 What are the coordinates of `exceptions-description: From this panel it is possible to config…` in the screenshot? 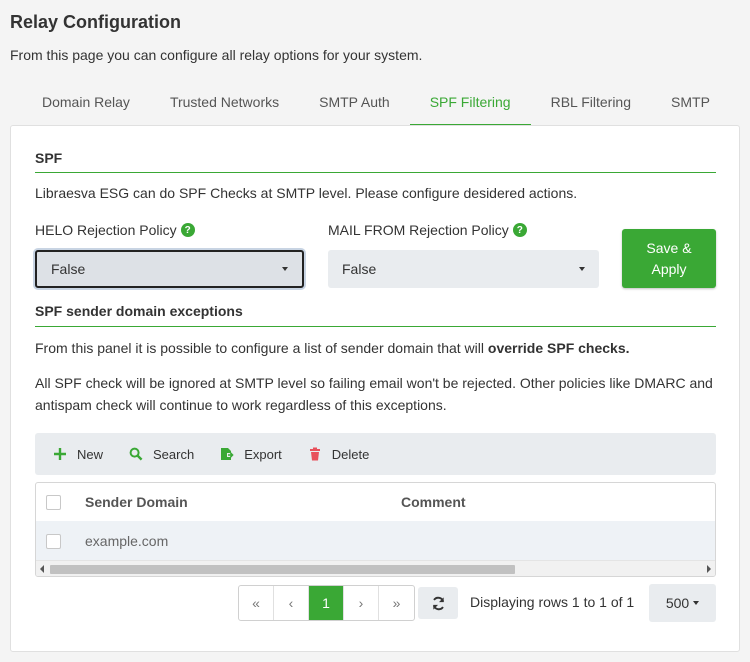 It's located at (332, 348).